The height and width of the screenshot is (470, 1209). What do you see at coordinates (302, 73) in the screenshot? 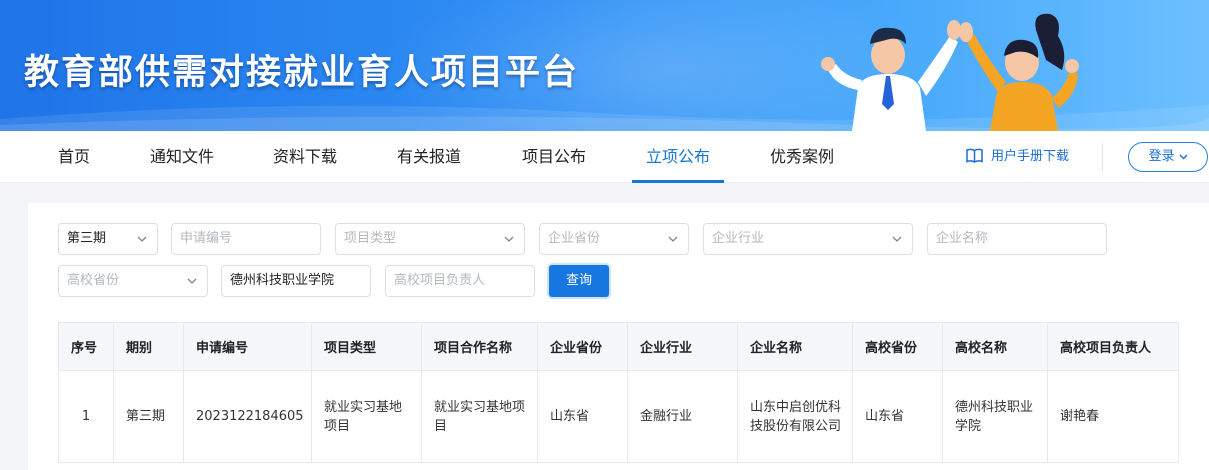
I see `site-title: 教育部供需对接就业育人项目平台` at bounding box center [302, 73].